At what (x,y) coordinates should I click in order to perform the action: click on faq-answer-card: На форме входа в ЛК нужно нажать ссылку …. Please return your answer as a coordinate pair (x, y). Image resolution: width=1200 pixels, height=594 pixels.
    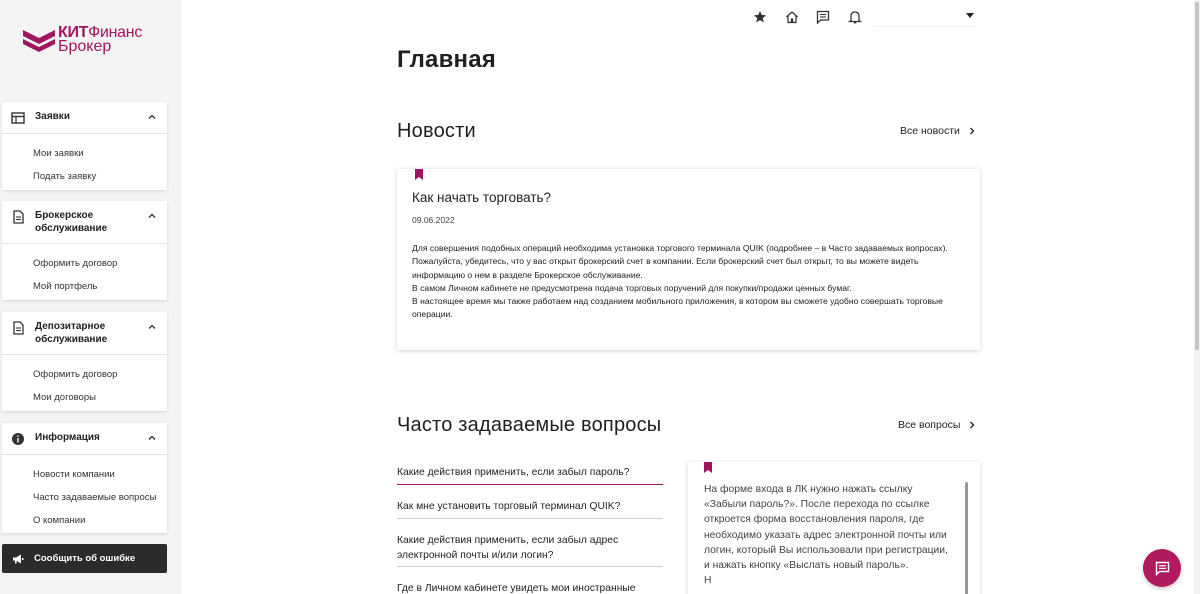
    Looking at the image, I should click on (834, 528).